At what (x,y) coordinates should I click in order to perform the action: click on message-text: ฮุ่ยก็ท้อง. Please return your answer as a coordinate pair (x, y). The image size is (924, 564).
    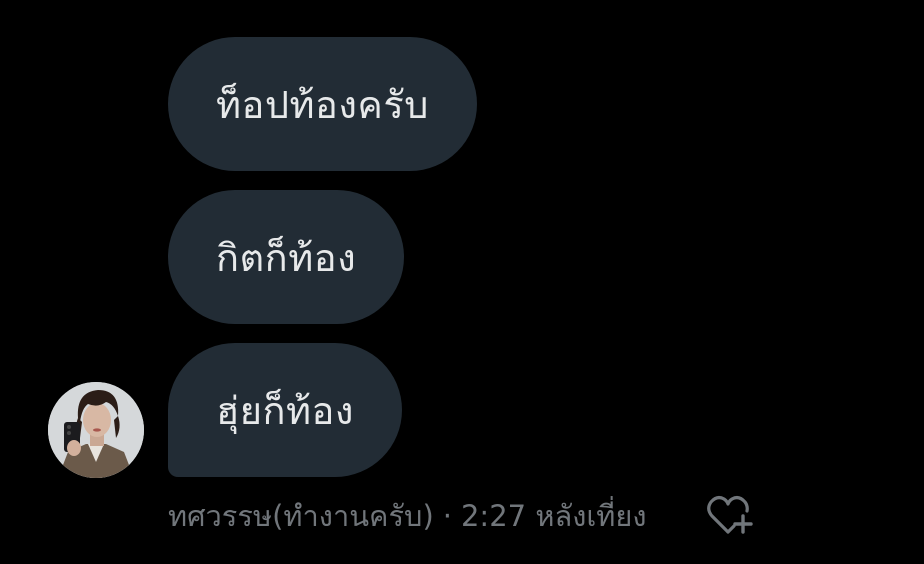
    Looking at the image, I should click on (285, 410).